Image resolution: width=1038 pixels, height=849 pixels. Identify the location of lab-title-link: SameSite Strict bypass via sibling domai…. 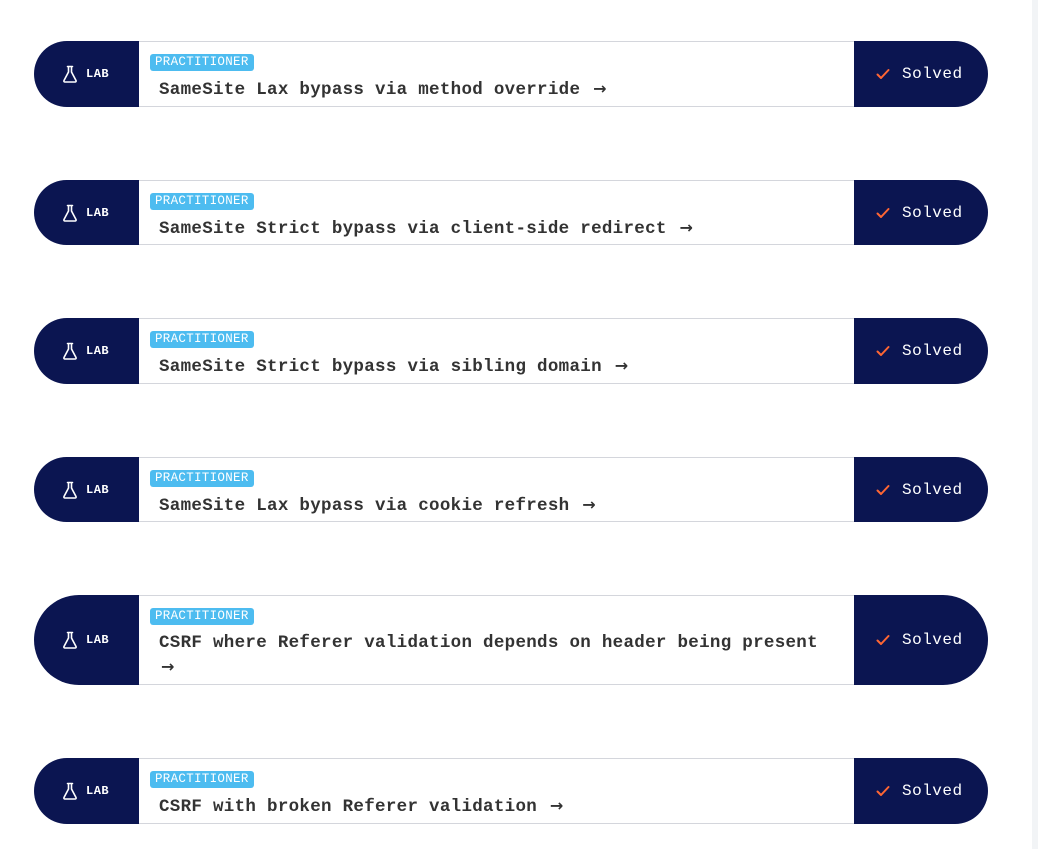
(499, 366).